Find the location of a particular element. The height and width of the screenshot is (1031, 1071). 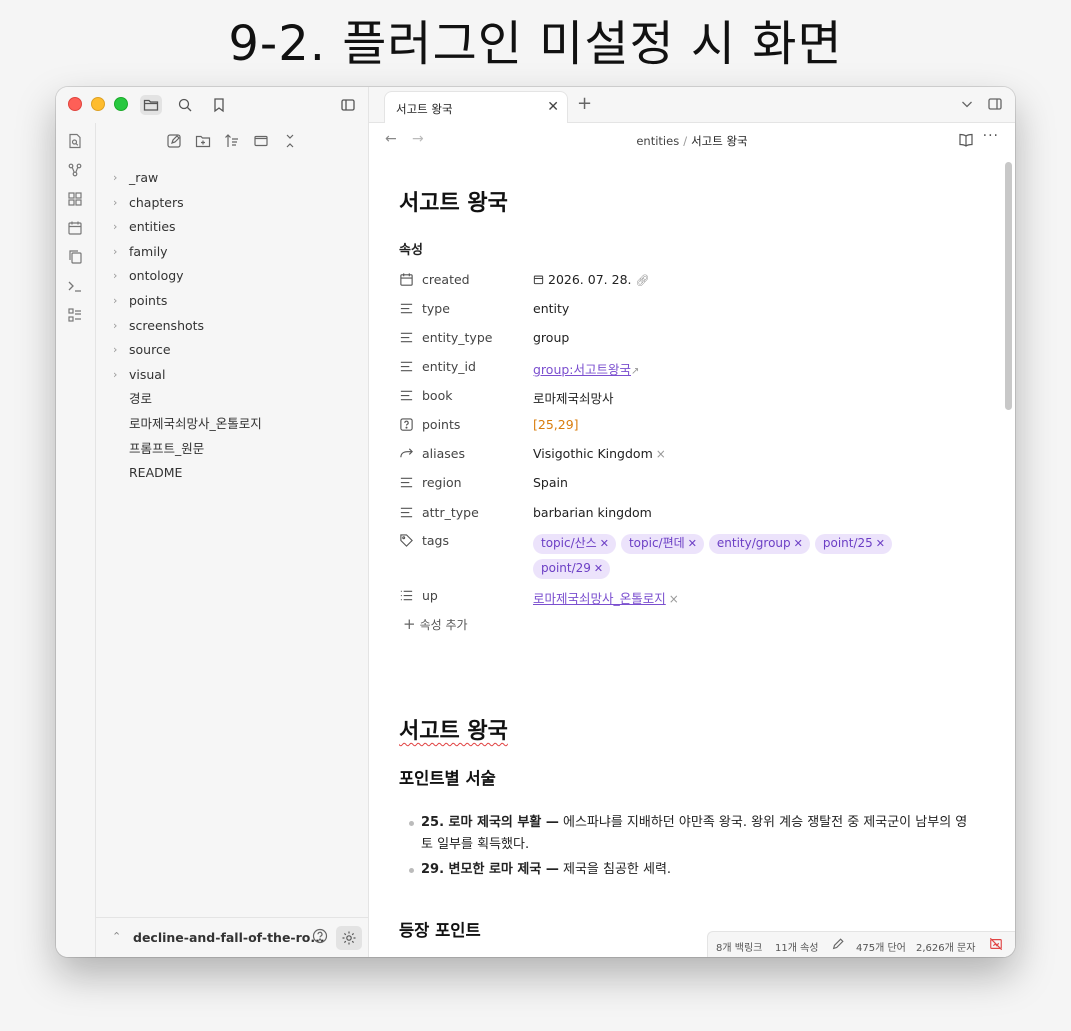

sync-off-icon is located at coordinates (996, 944).